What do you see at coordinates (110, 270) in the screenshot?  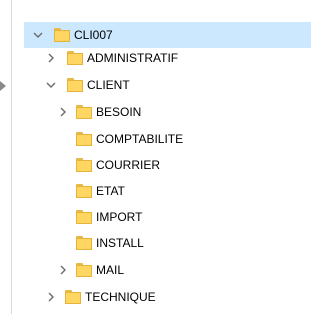 I see `tree-item-label: MAIL` at bounding box center [110, 270].